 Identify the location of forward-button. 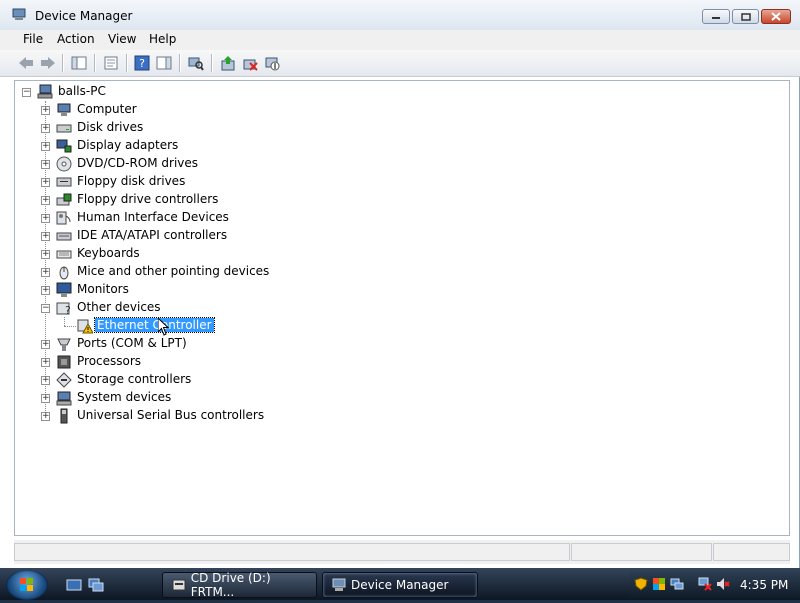
(48, 63).